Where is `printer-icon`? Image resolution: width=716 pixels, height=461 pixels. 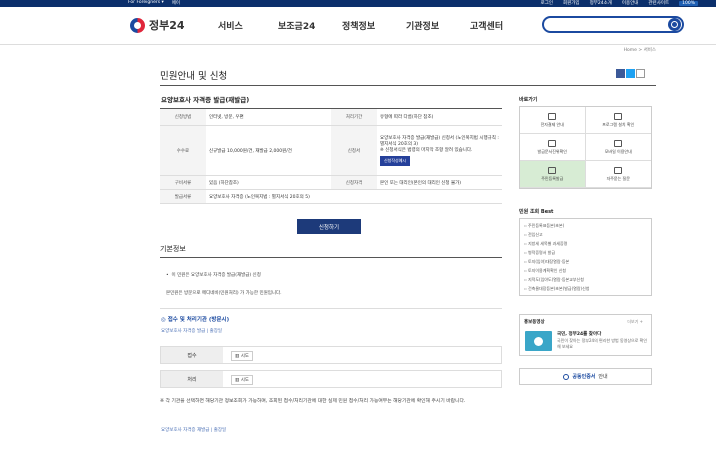
printer-icon is located at coordinates (552, 143).